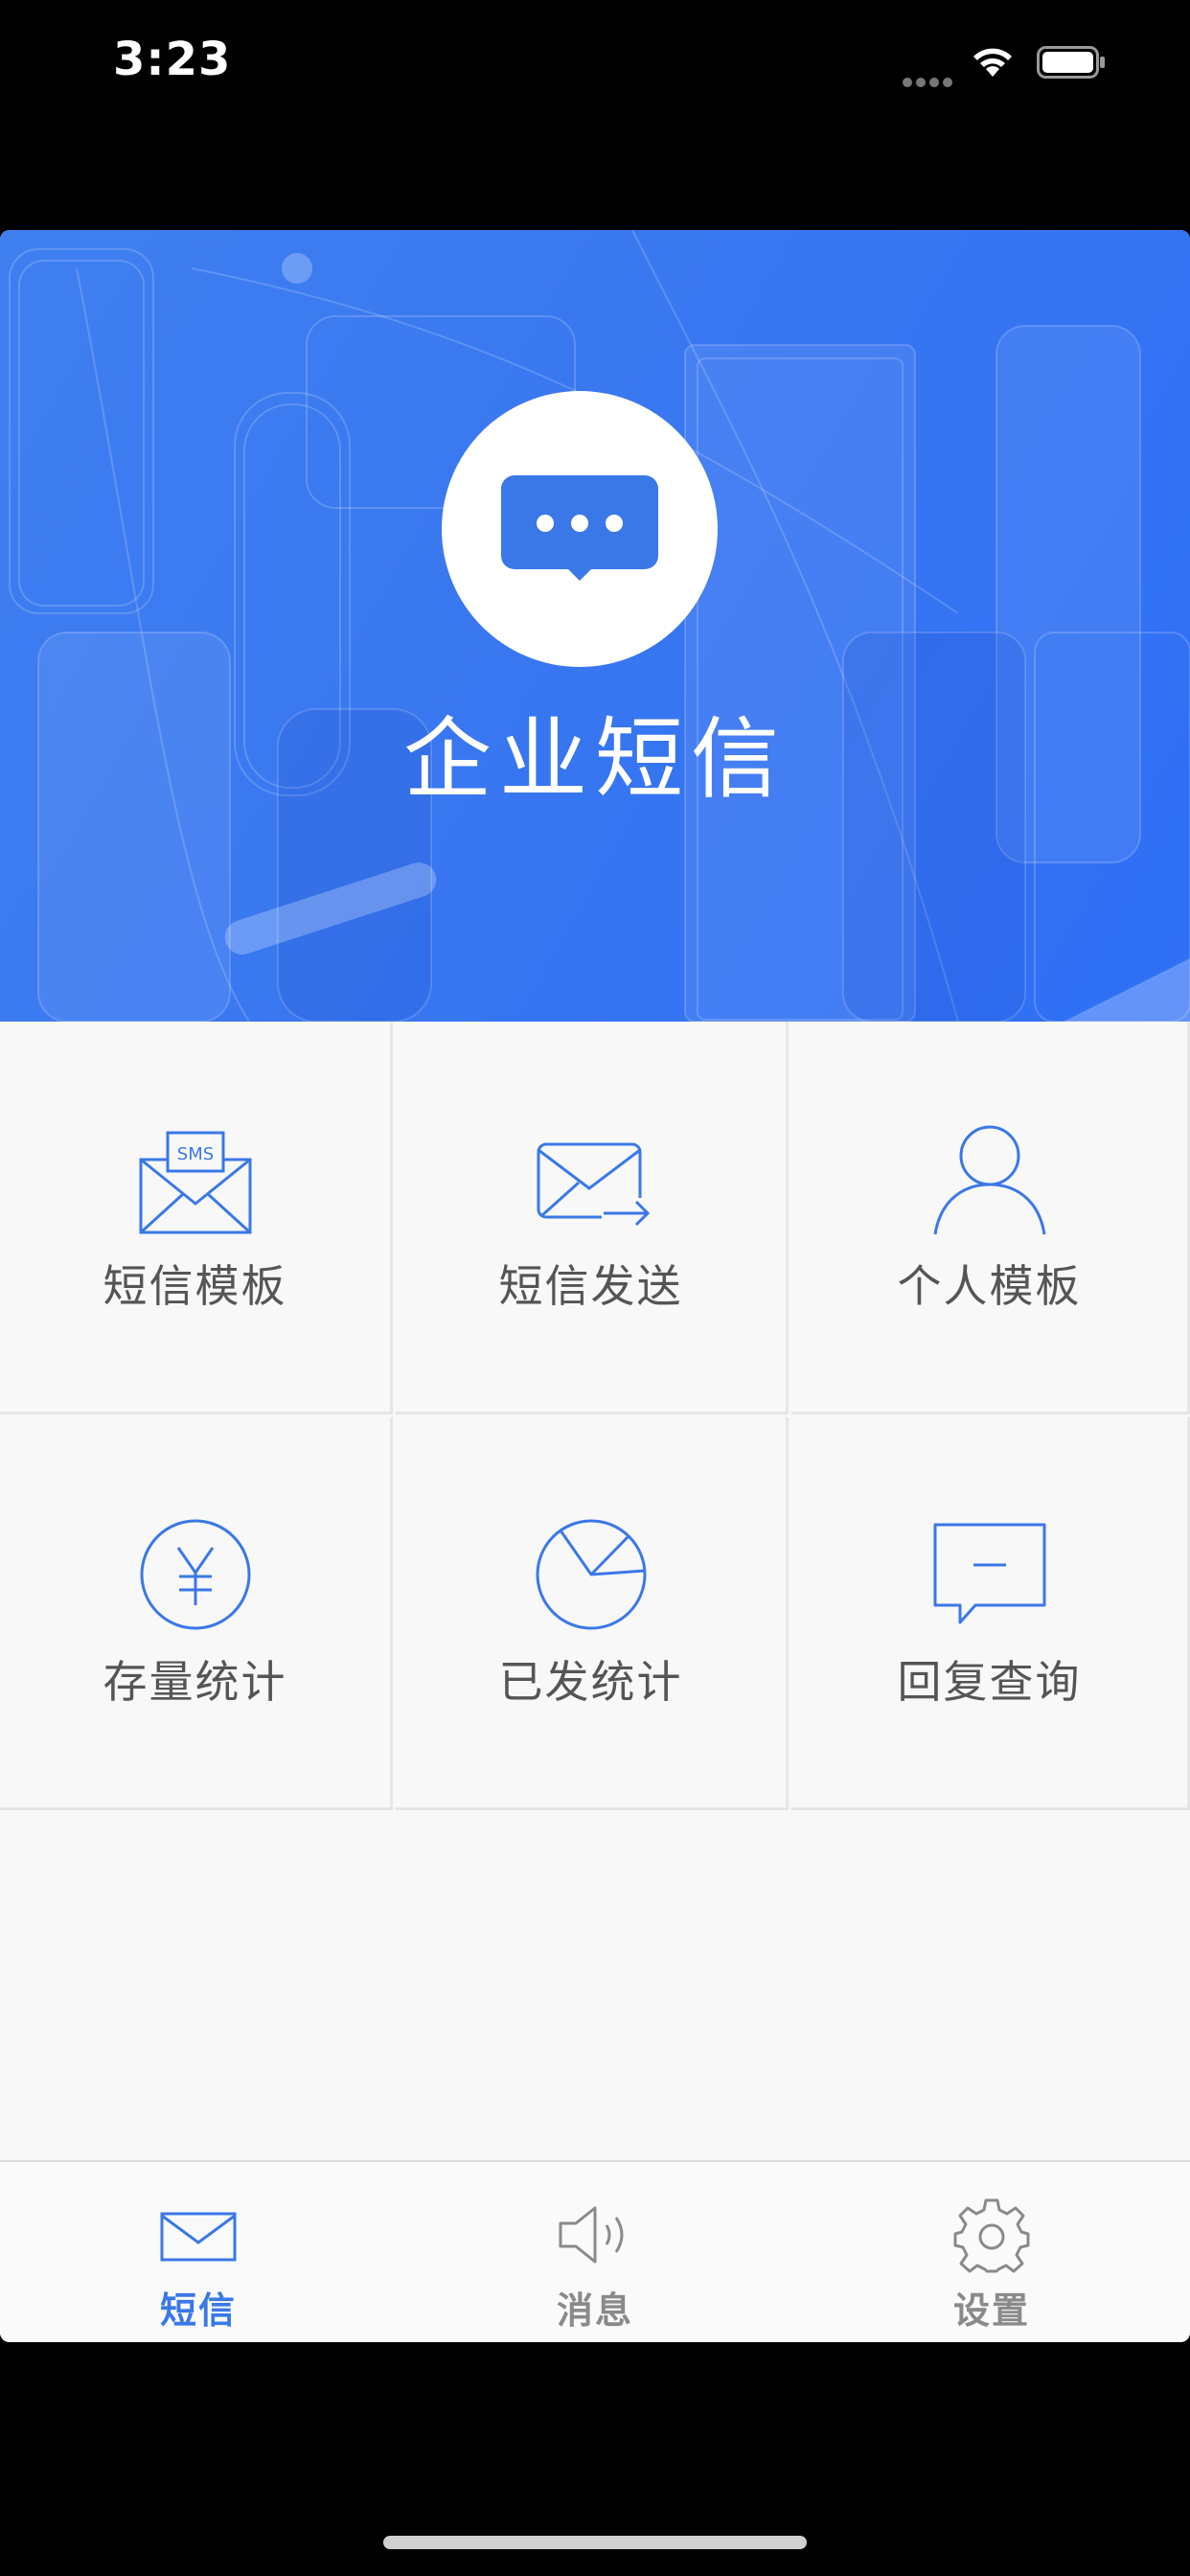  What do you see at coordinates (992, 63) in the screenshot?
I see `wifi-icon` at bounding box center [992, 63].